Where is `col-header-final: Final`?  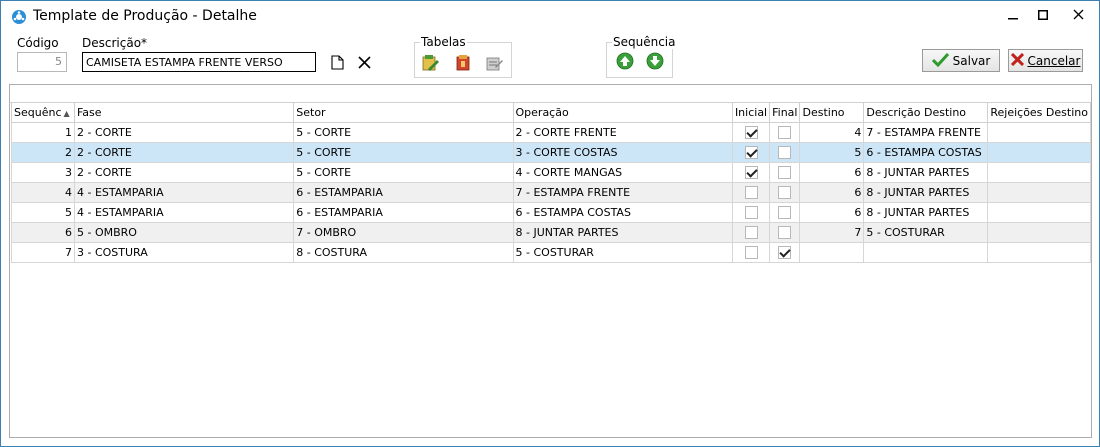
col-header-final: Final is located at coordinates (785, 113).